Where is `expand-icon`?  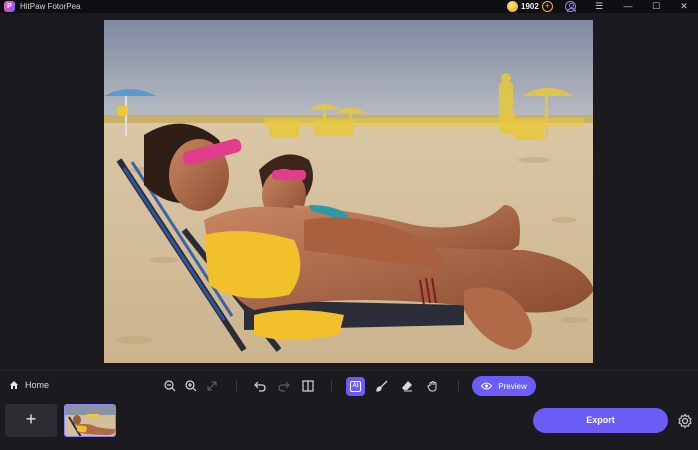 expand-icon is located at coordinates (212, 386).